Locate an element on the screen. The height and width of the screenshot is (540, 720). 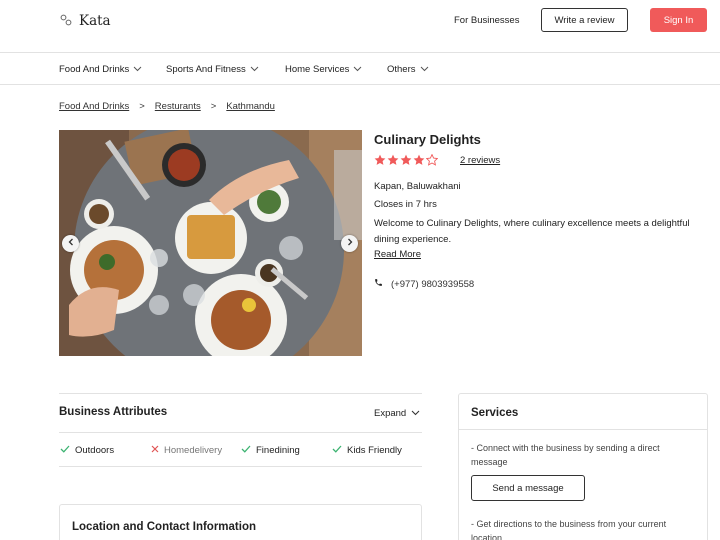
attribute-homedelivery: Homedelivery is located at coordinates (186, 450).